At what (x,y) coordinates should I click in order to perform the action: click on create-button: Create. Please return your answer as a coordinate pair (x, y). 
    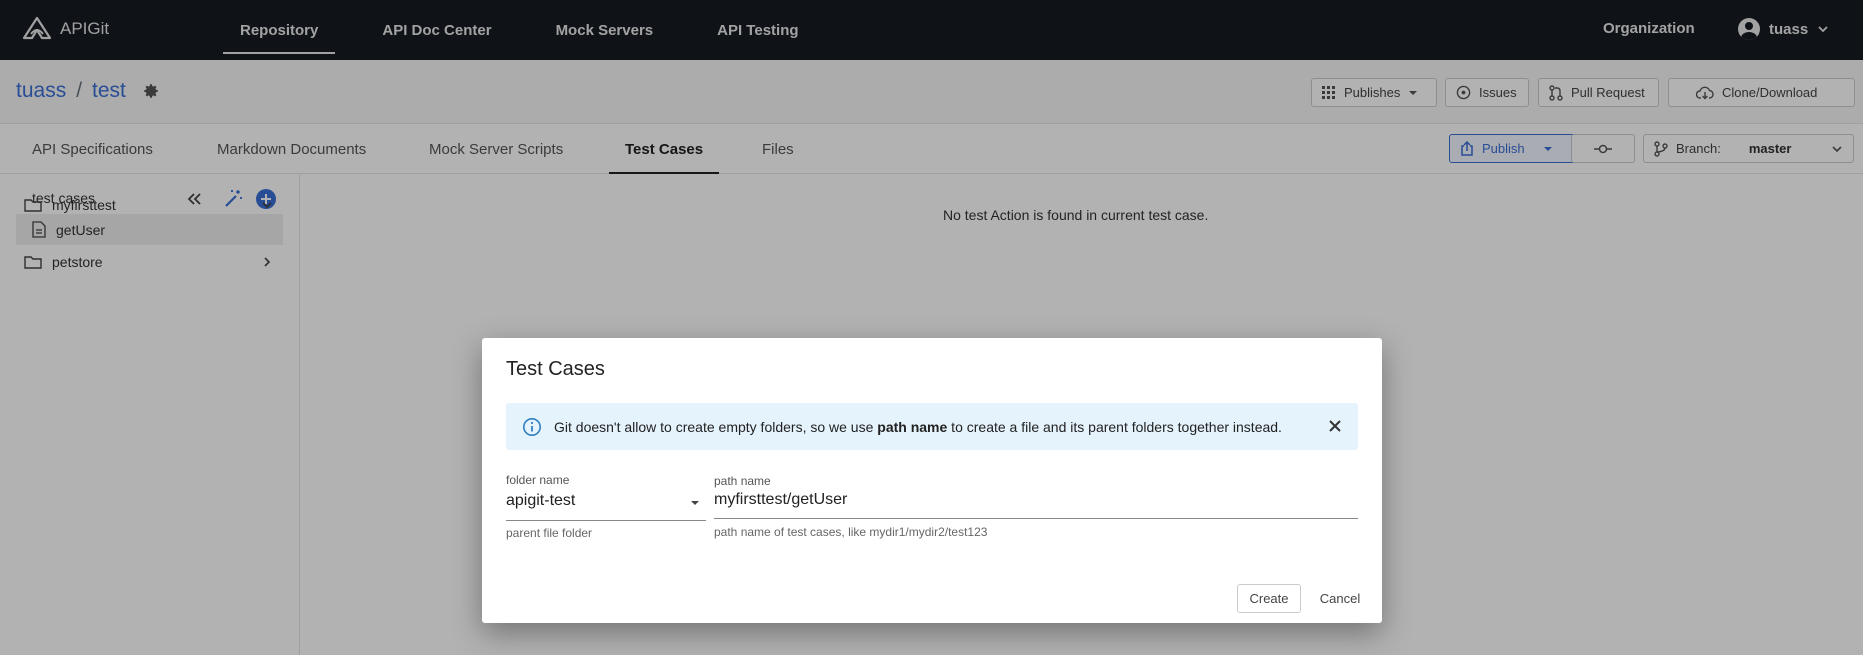
    Looking at the image, I should click on (1269, 598).